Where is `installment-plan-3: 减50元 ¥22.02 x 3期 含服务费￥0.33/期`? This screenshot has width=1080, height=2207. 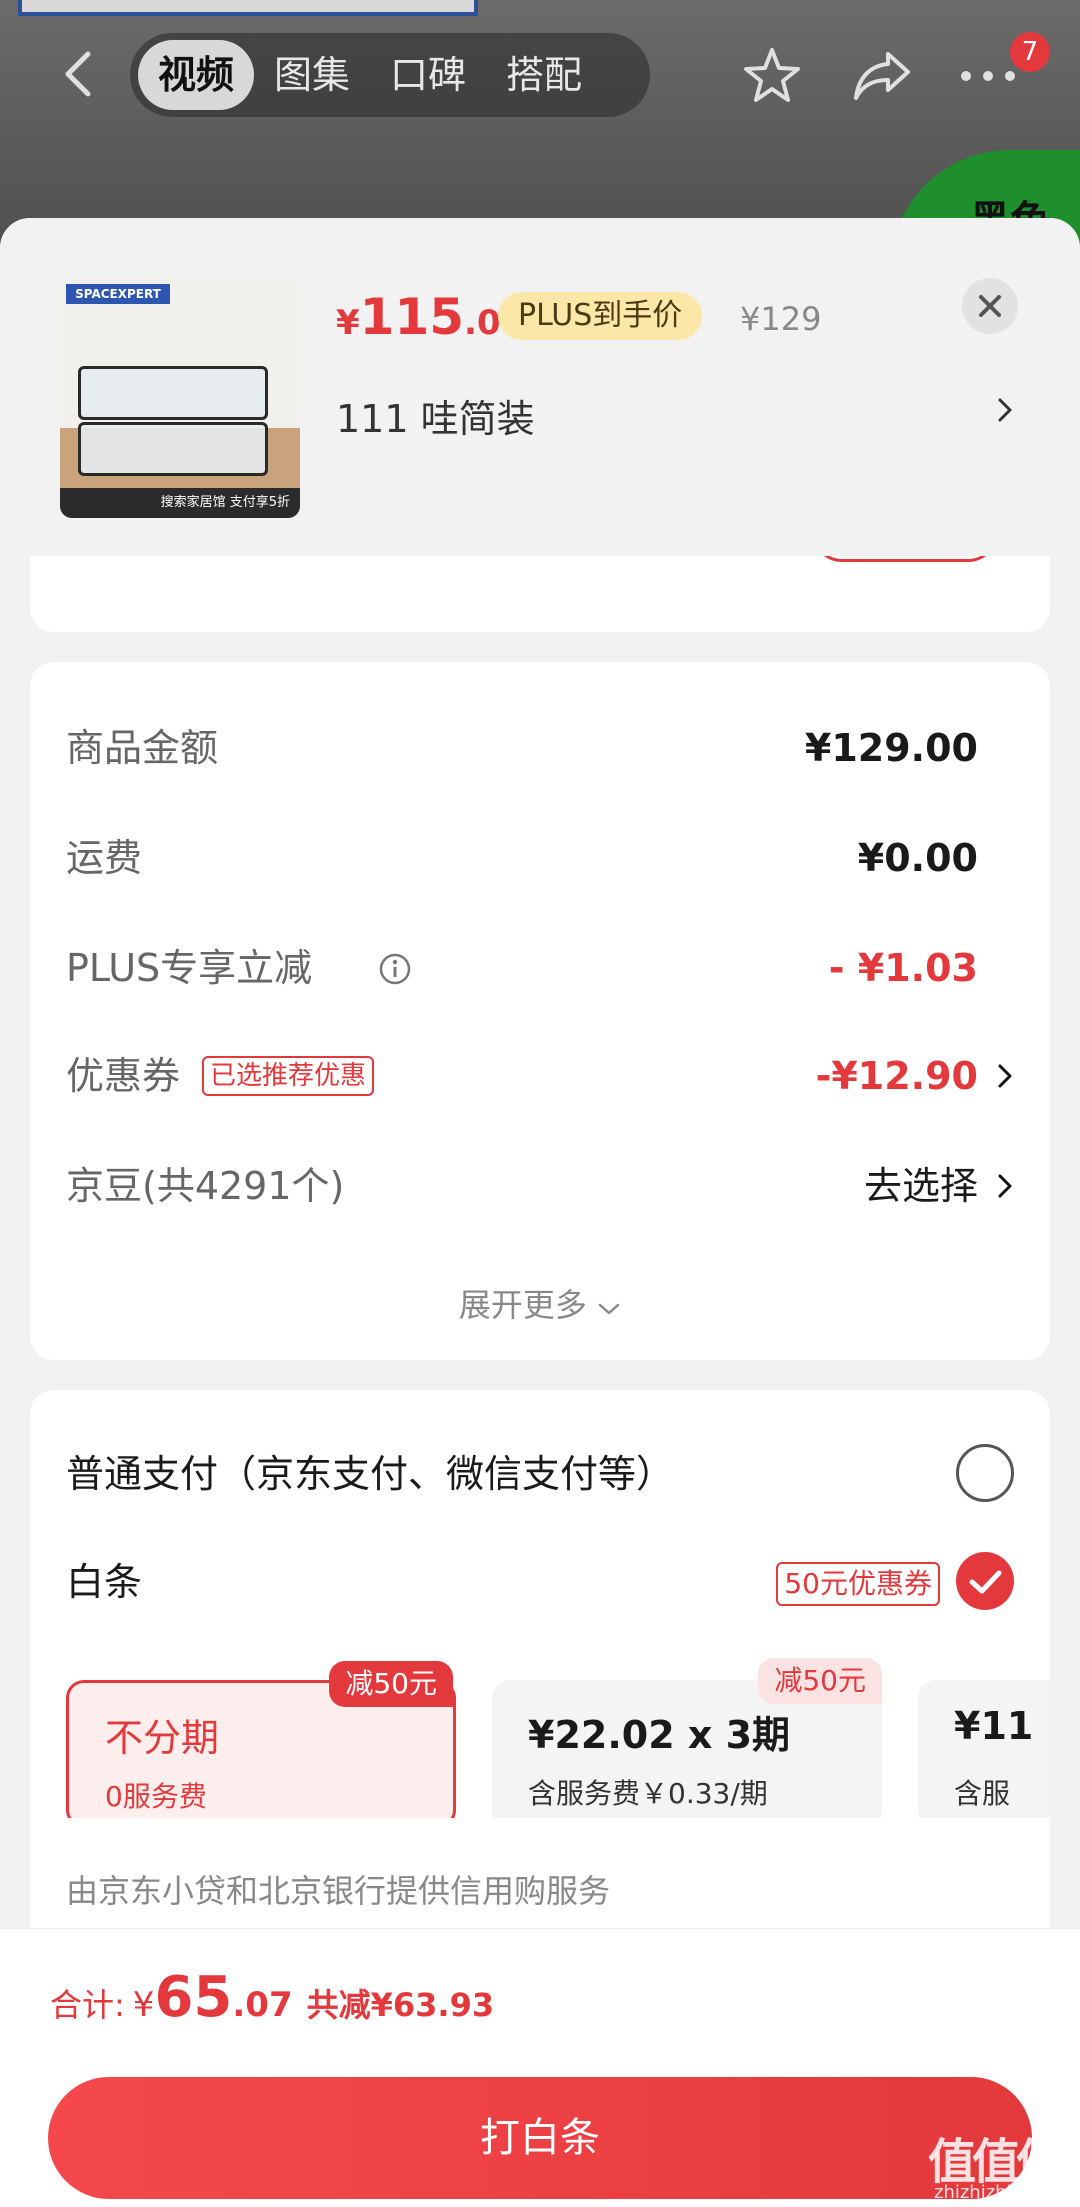 installment-plan-3: 减50元 ¥22.02 x 3期 含服务费￥0.33/期 is located at coordinates (687, 1738).